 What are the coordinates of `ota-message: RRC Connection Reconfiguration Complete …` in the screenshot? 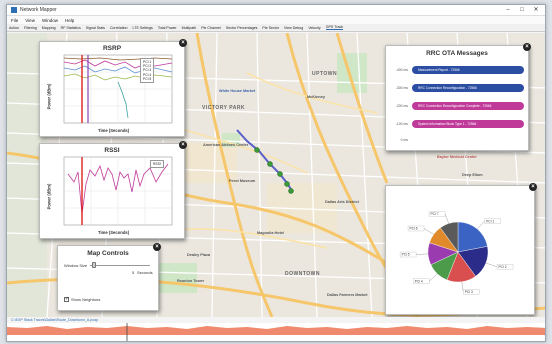 It's located at (468, 106).